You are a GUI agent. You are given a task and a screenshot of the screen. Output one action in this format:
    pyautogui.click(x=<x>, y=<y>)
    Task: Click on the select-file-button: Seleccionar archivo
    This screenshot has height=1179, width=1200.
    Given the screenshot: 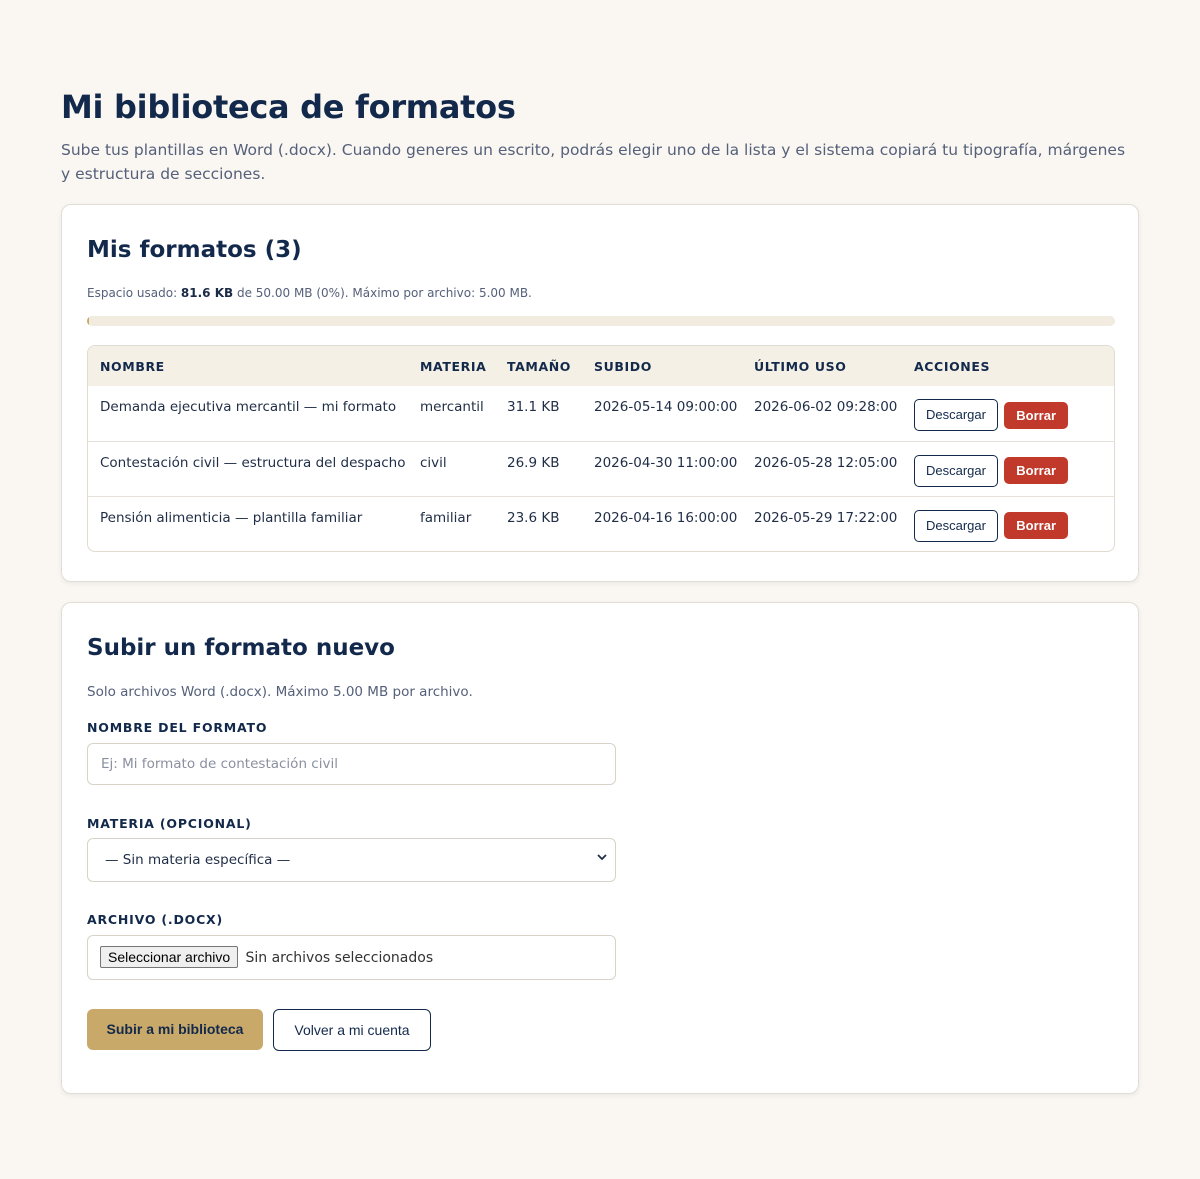 What is the action you would take?
    pyautogui.click(x=169, y=957)
    